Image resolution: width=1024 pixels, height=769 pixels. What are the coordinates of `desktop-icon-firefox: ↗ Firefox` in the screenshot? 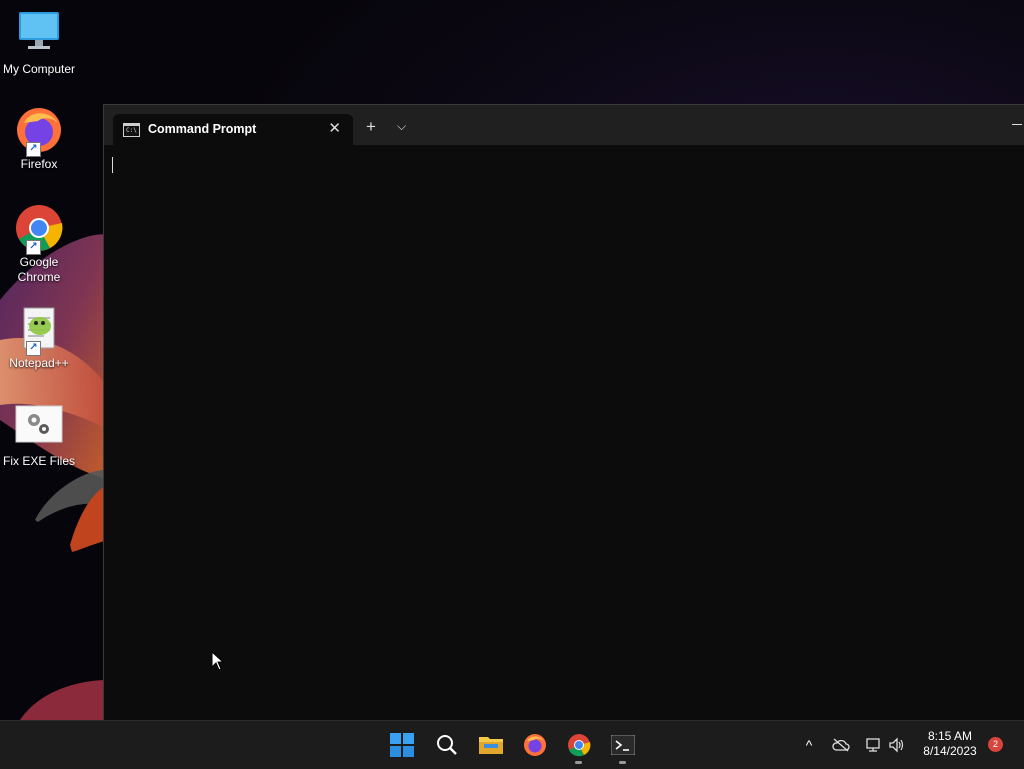 It's located at (39, 138).